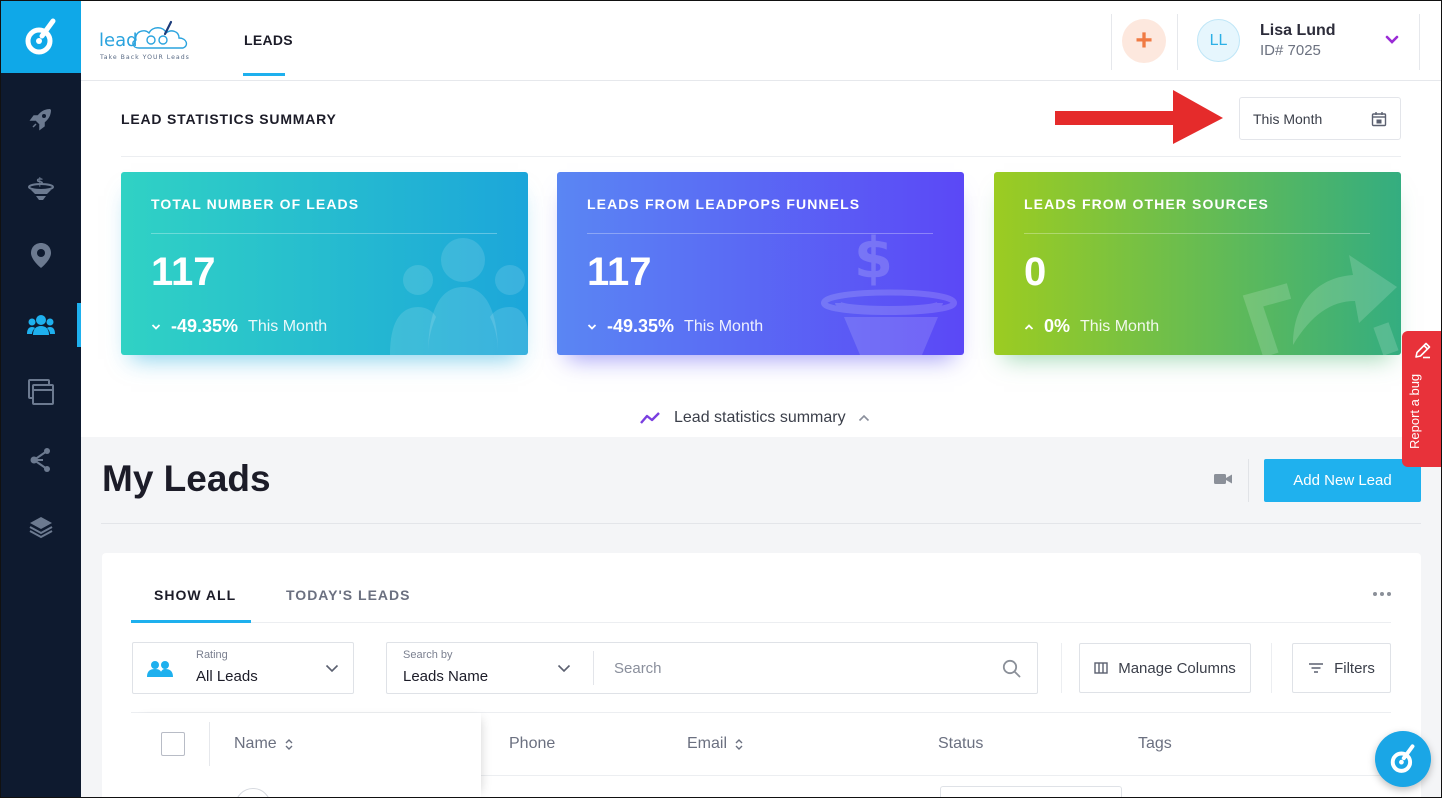 The image size is (1442, 798). What do you see at coordinates (264, 74) in the screenshot?
I see `nav-tab-active-indicator` at bounding box center [264, 74].